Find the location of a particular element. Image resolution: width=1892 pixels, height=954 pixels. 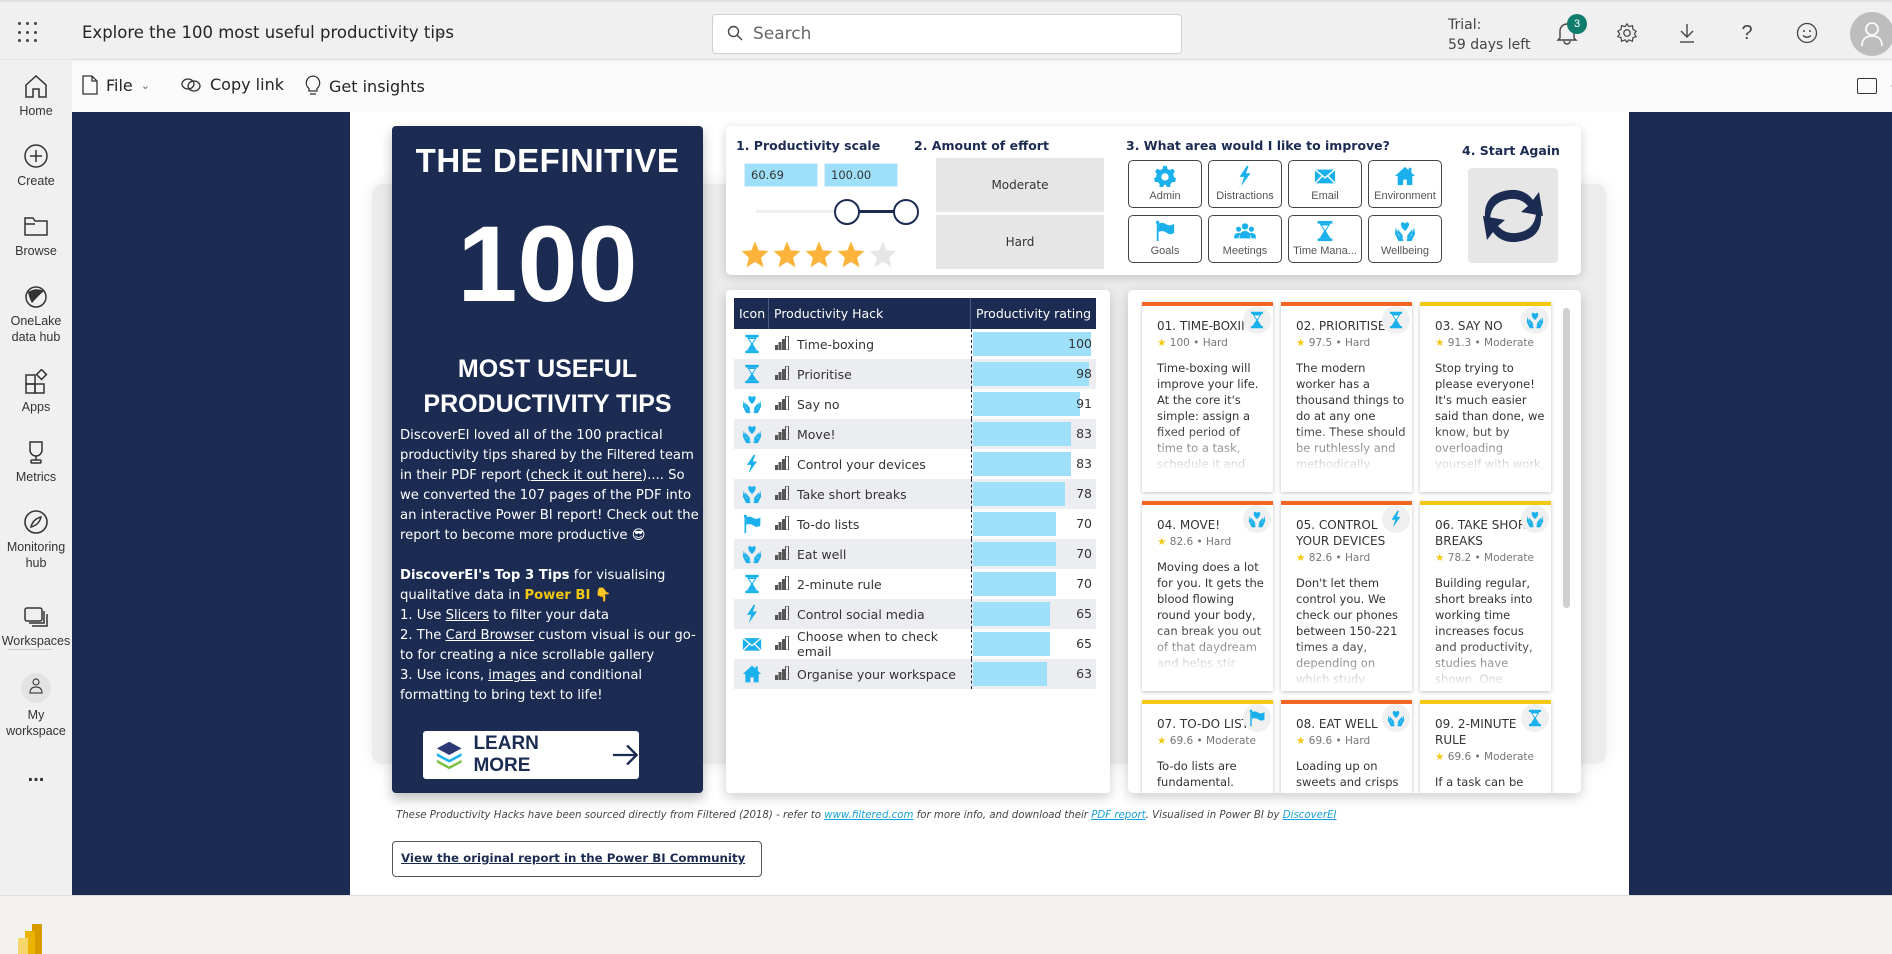

area-button-distractions: Distractions is located at coordinates (1245, 184).